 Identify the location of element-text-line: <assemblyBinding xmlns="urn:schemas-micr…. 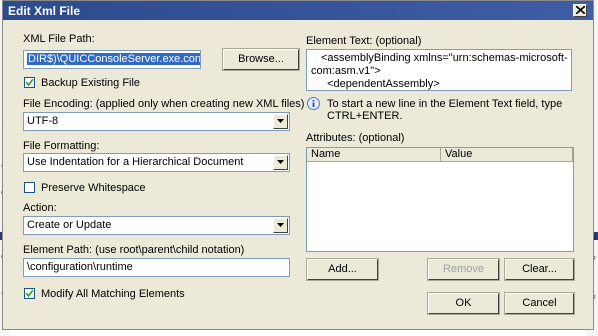
(444, 58).